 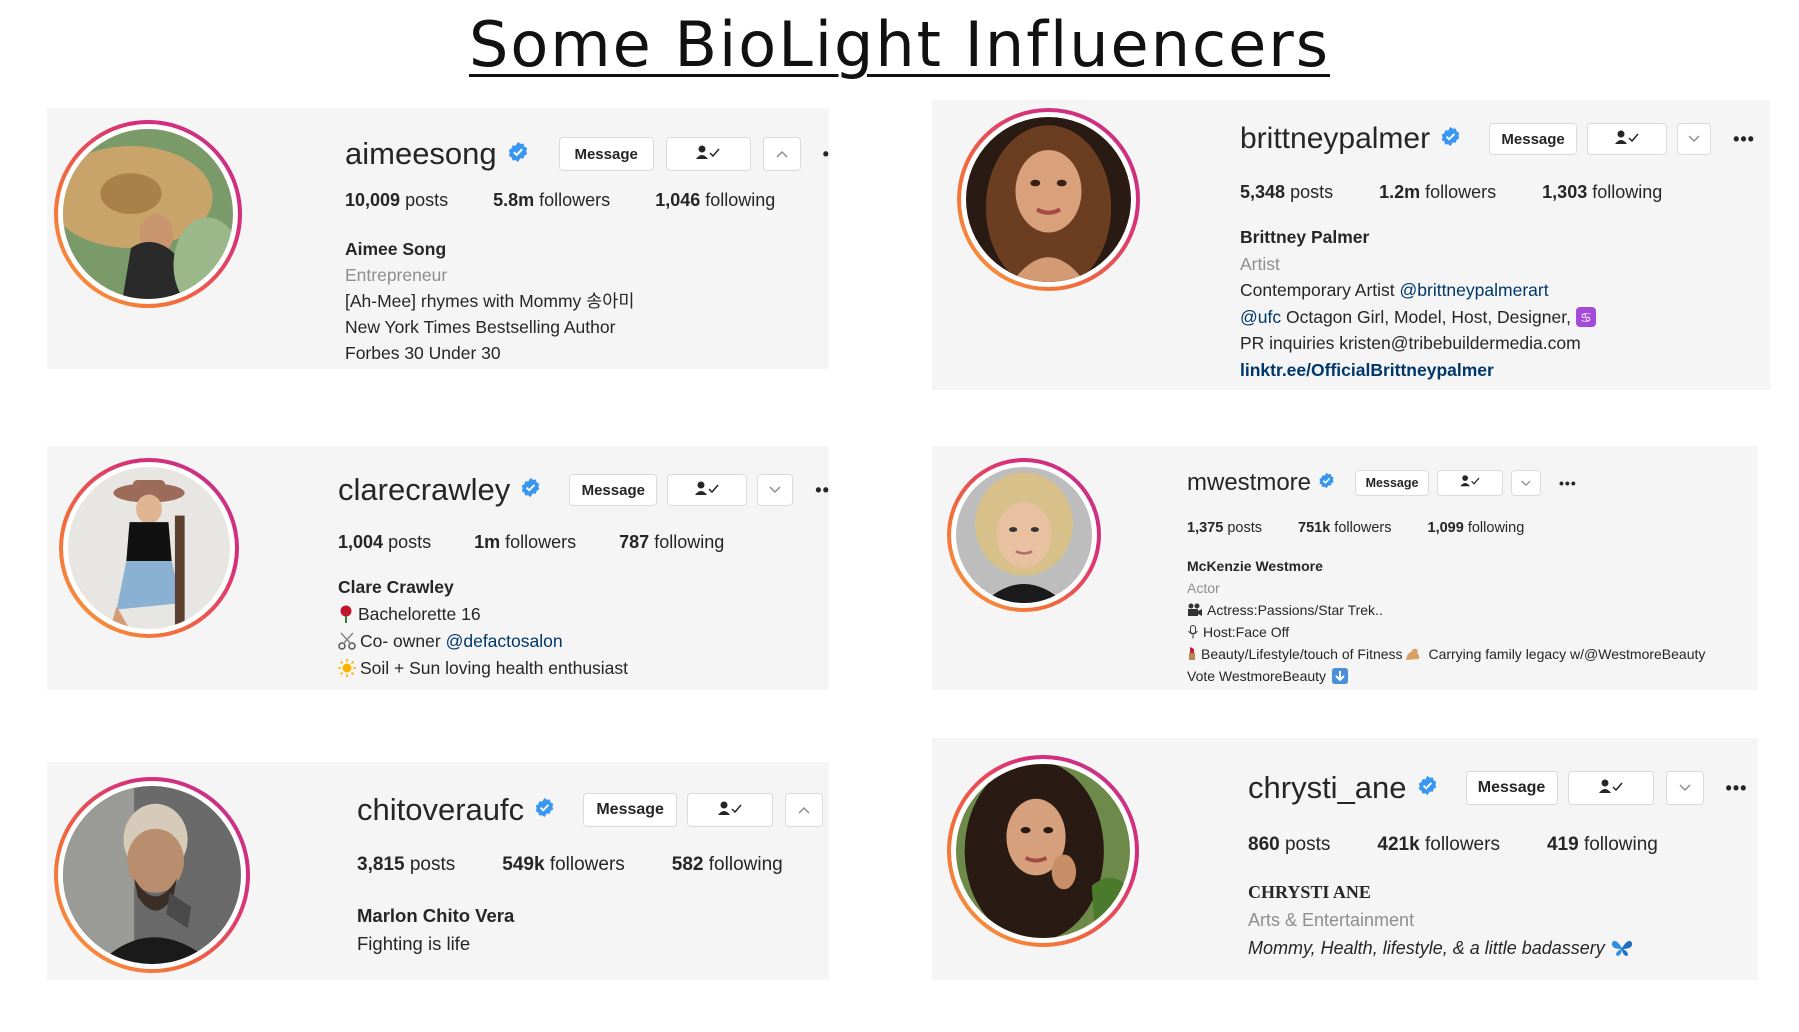 What do you see at coordinates (384, 542) in the screenshot?
I see `posts-count: 1,004 posts` at bounding box center [384, 542].